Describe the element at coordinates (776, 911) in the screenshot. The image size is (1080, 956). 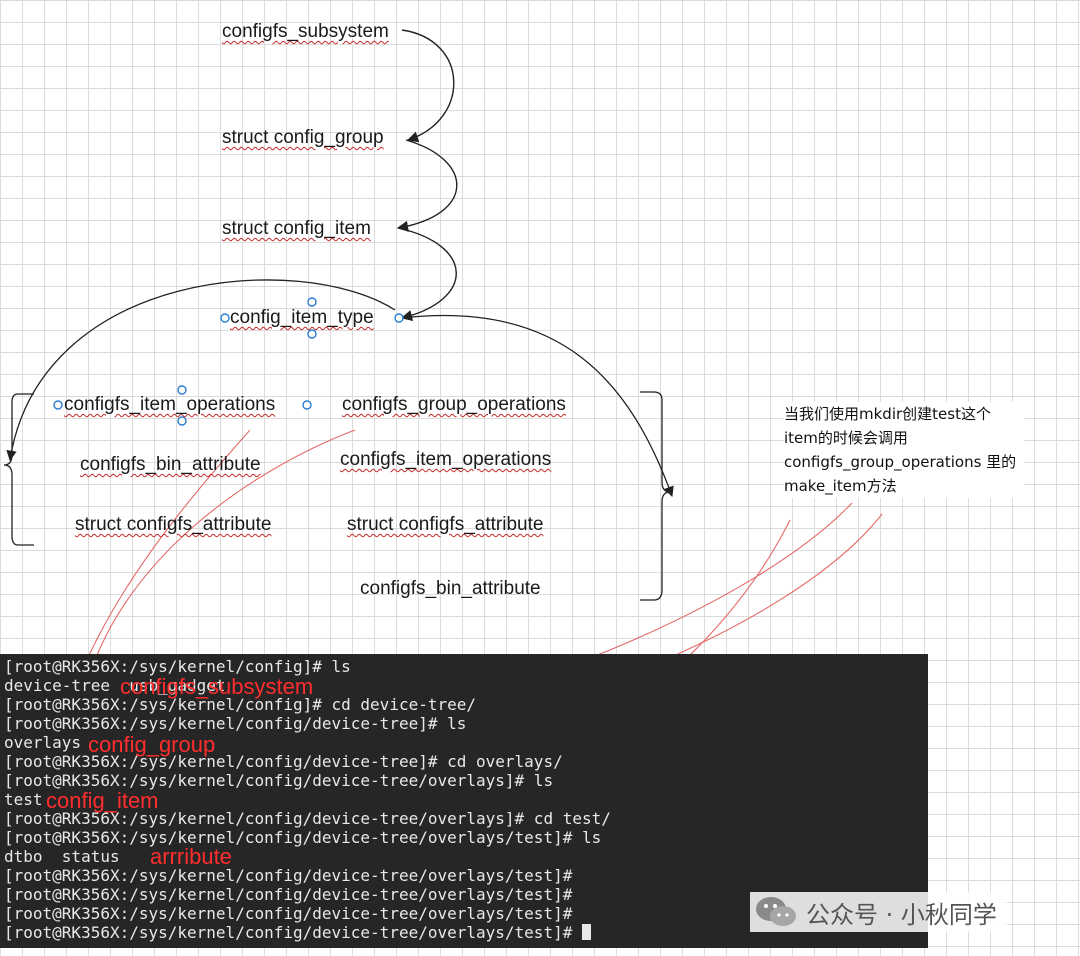
I see `wechat-icon` at that location.